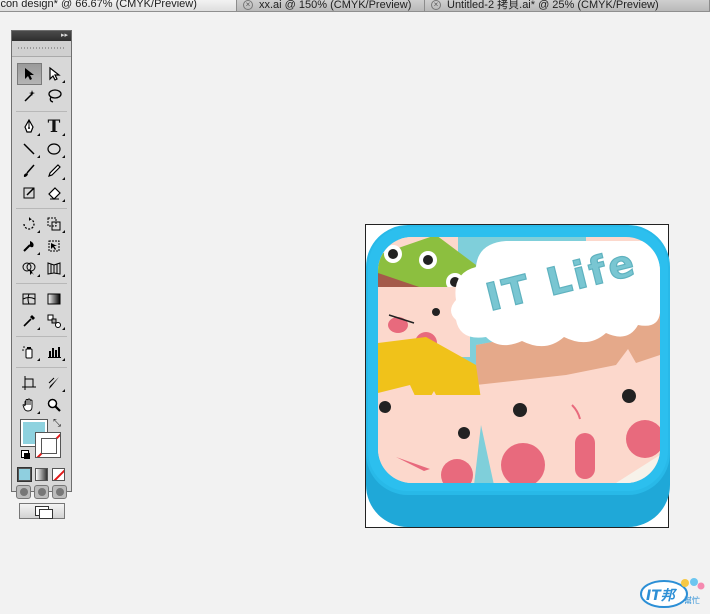 This screenshot has width=710, height=614. Describe the element at coordinates (692, 600) in the screenshot. I see `svg-text: 幫忙` at that location.